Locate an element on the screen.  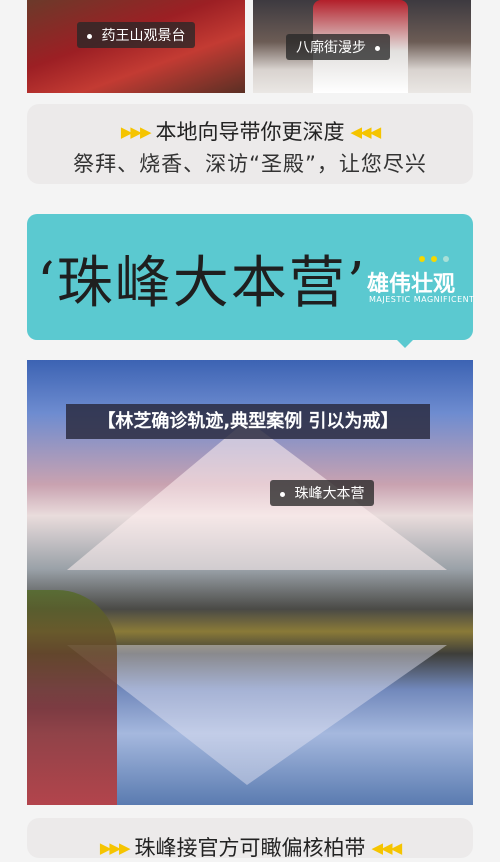
location-label: 八廓街漫步 is located at coordinates (331, 48).